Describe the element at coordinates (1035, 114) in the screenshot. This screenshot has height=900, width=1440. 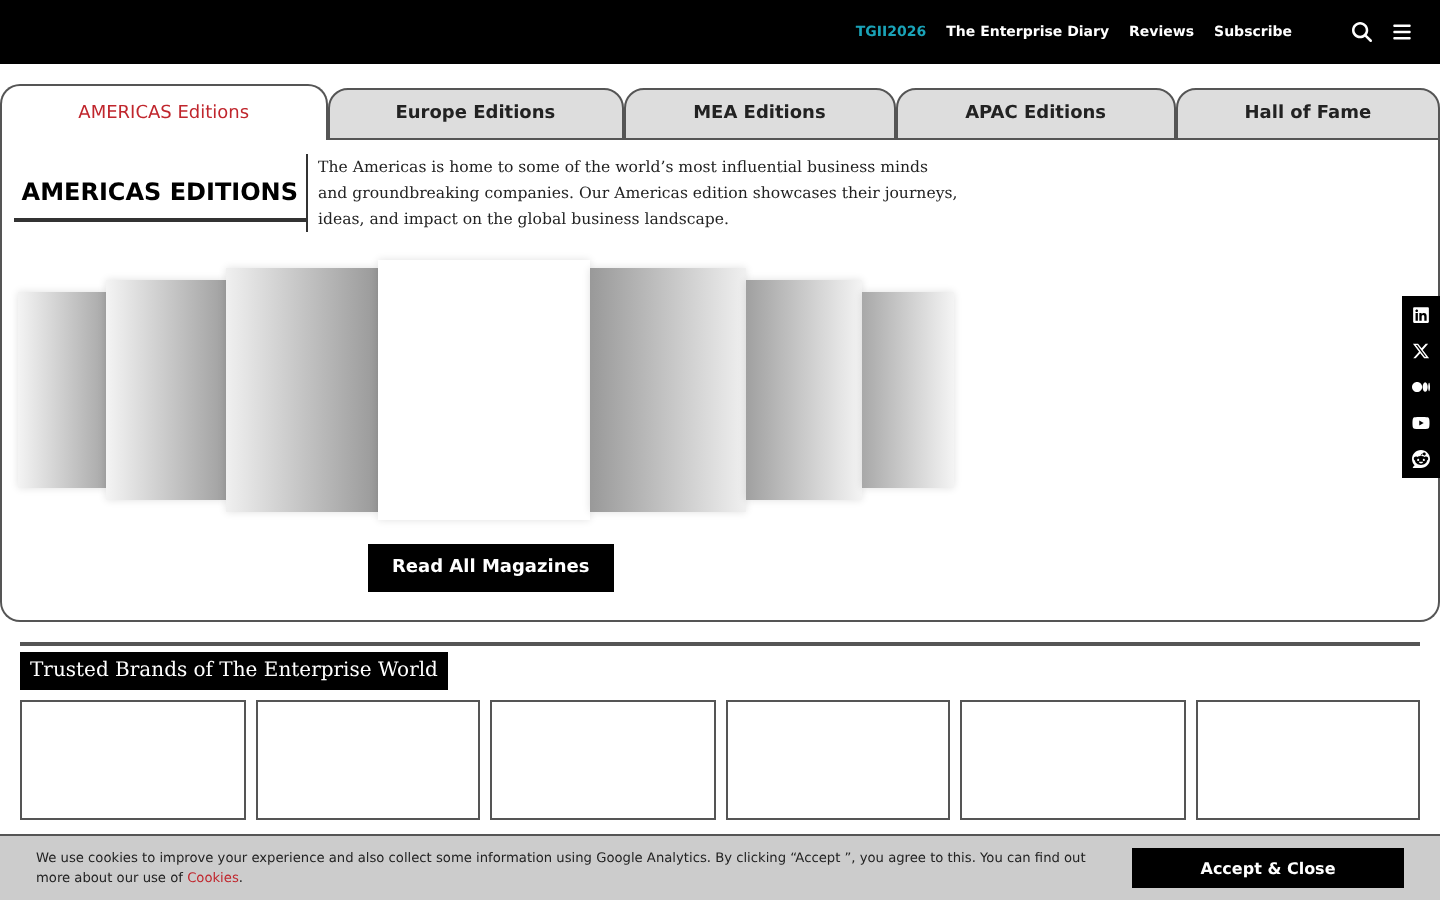
I see `edition-tab: APAC Editions` at that location.